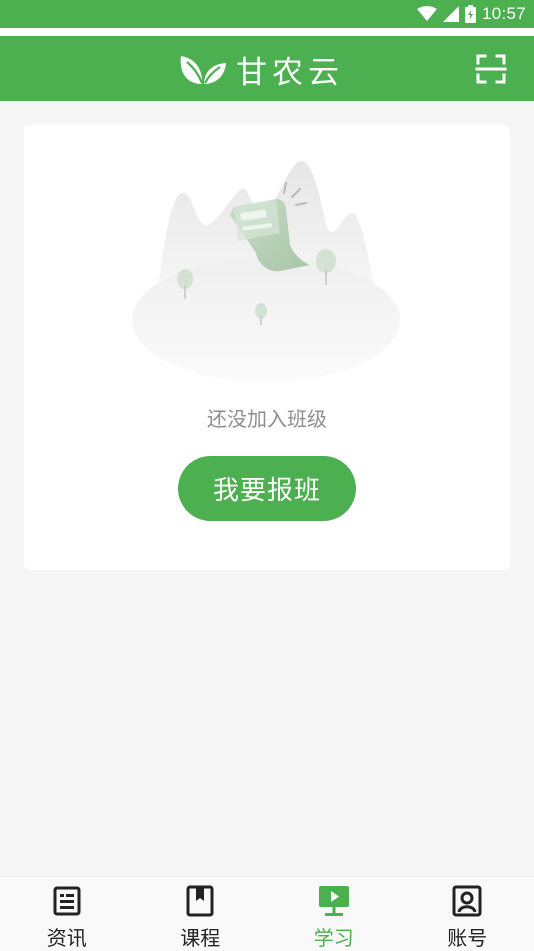 The width and height of the screenshot is (534, 951). I want to click on status-bar: 10:57, so click(267, 14).